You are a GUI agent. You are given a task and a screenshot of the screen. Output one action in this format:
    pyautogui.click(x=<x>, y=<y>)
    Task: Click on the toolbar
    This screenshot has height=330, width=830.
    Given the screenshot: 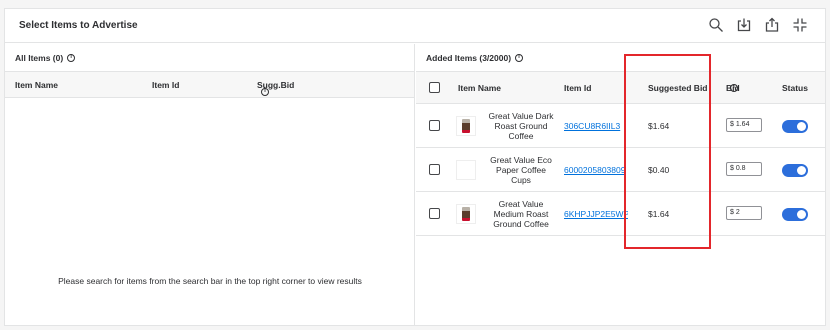 What is the action you would take?
    pyautogui.click(x=758, y=25)
    